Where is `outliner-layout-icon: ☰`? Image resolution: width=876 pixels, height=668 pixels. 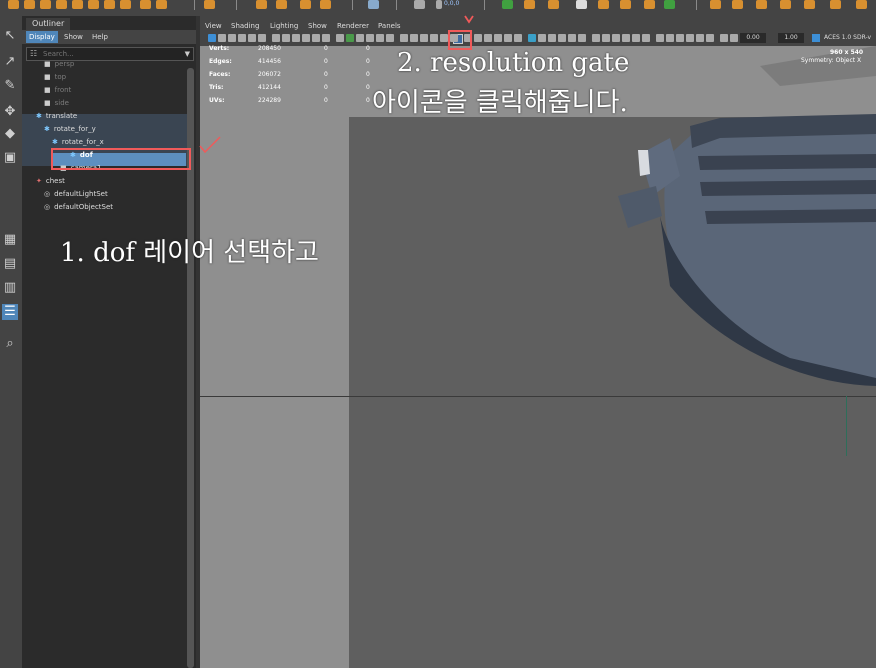 outliner-layout-icon: ☰ is located at coordinates (10, 312).